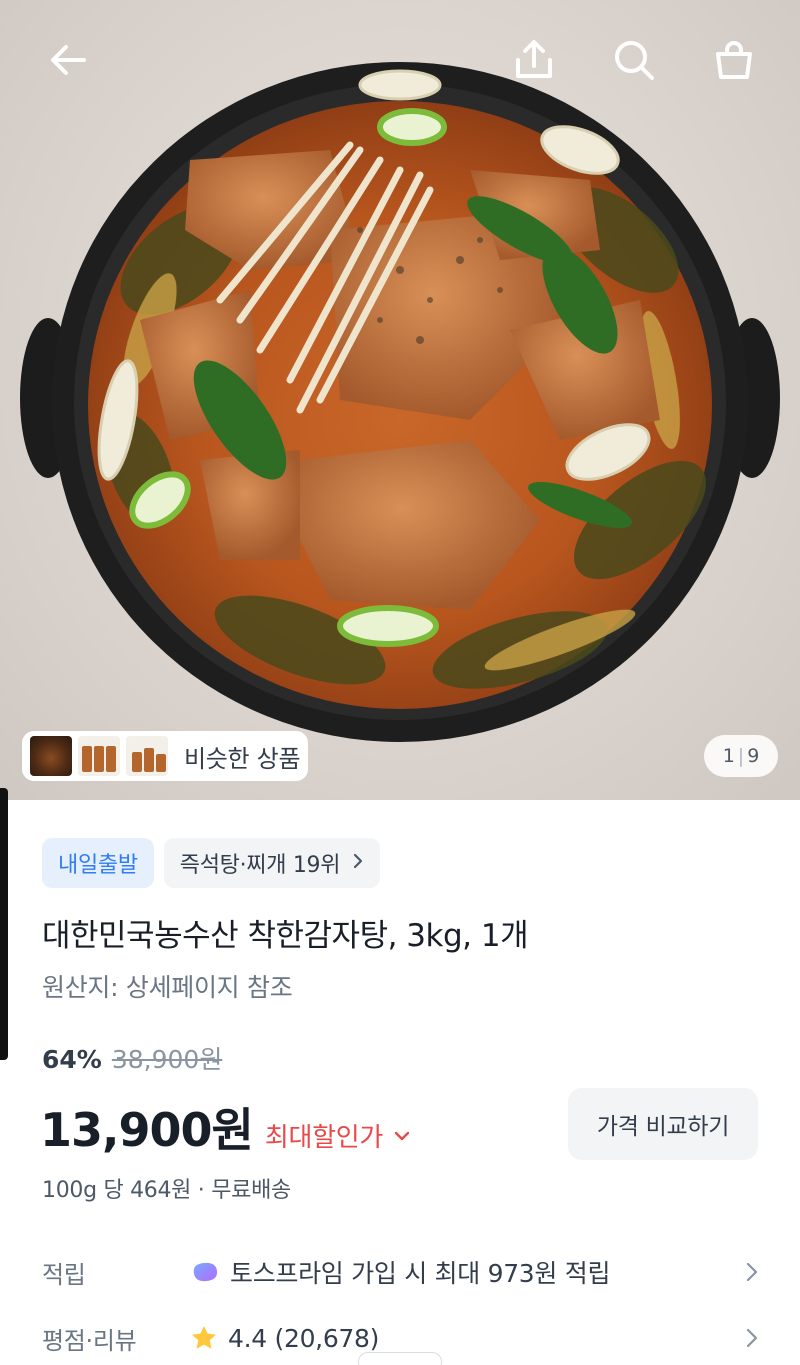 The height and width of the screenshot is (1365, 800). Describe the element at coordinates (663, 1124) in the screenshot. I see `price-compare-button: 가격 비교하기` at that location.